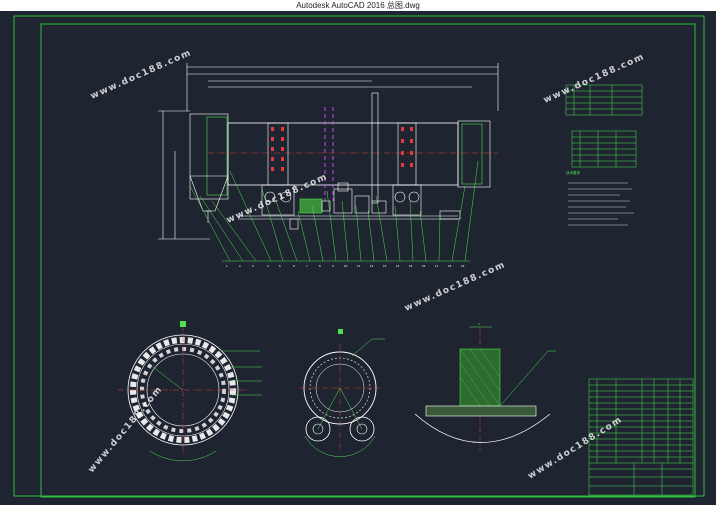 The image size is (716, 505). Describe the element at coordinates (641, 437) in the screenshot. I see `title-block` at that location.